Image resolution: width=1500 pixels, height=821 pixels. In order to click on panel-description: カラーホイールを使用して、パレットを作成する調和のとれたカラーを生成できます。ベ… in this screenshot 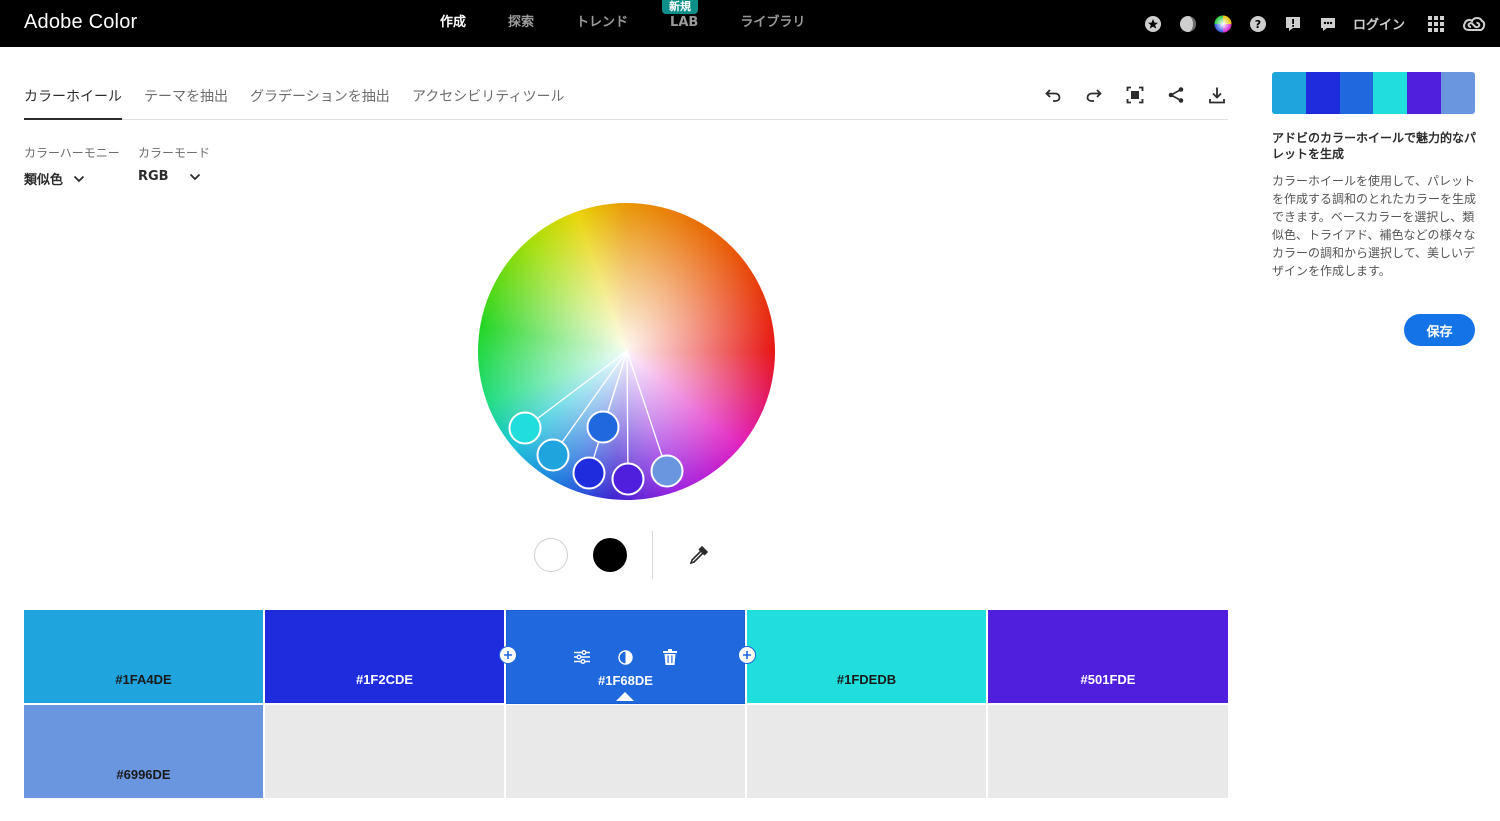, I will do `click(1374, 226)`.